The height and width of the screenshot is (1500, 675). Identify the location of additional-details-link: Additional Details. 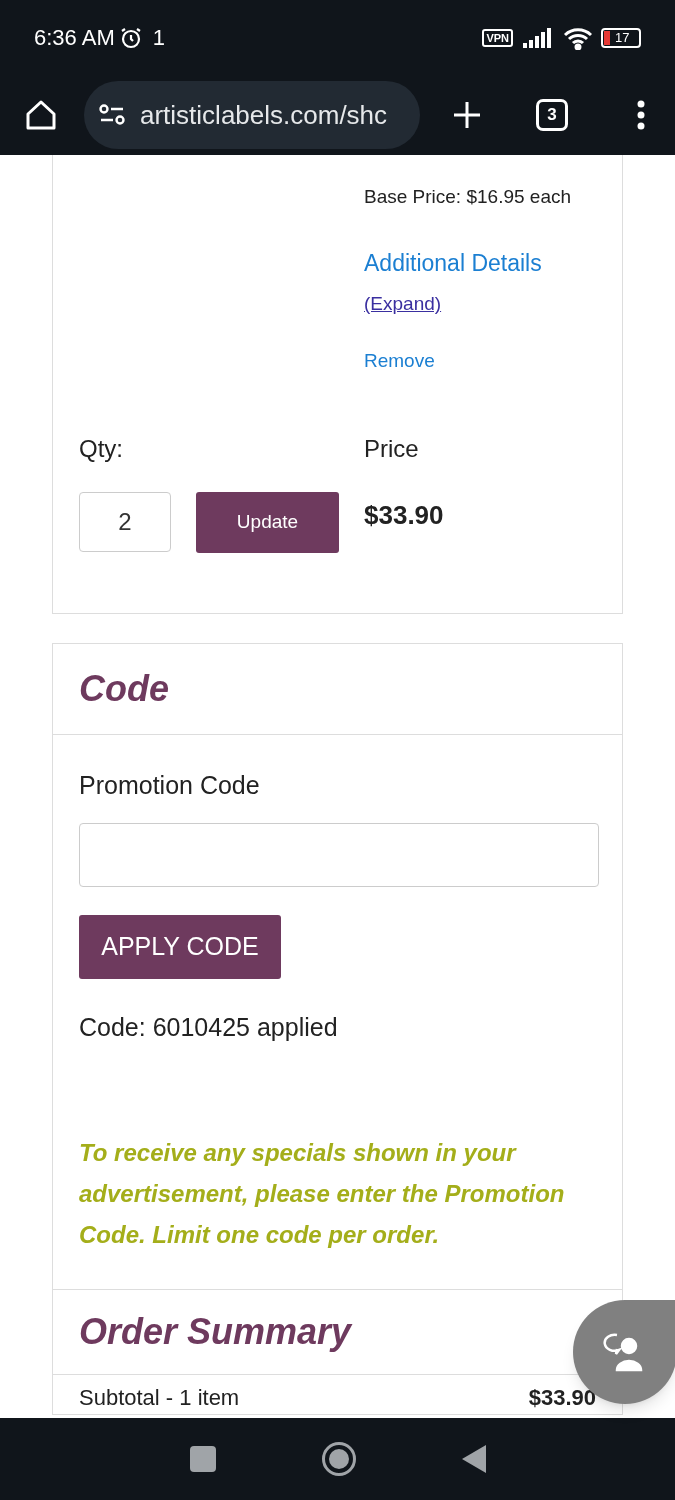
(453, 262).